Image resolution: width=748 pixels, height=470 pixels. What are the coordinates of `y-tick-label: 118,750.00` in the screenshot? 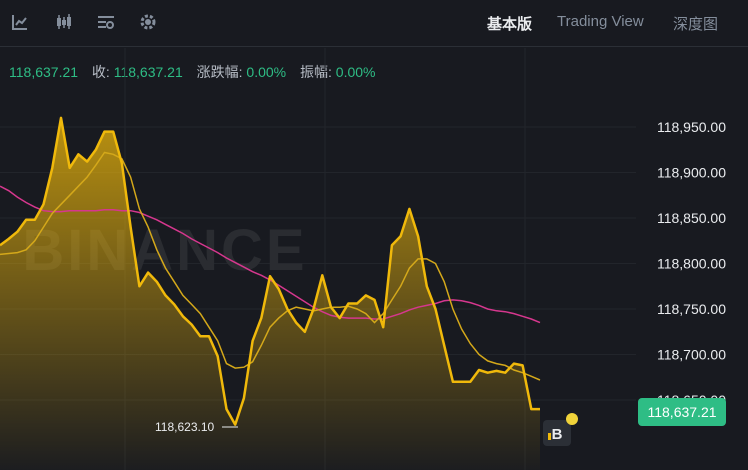 It's located at (691, 309).